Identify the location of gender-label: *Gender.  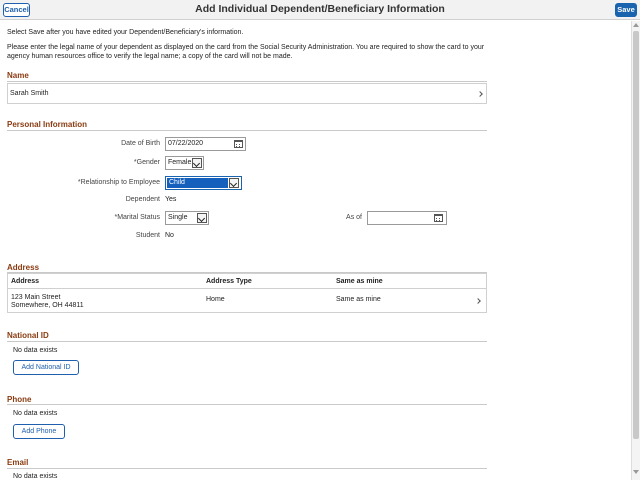
(146, 162).